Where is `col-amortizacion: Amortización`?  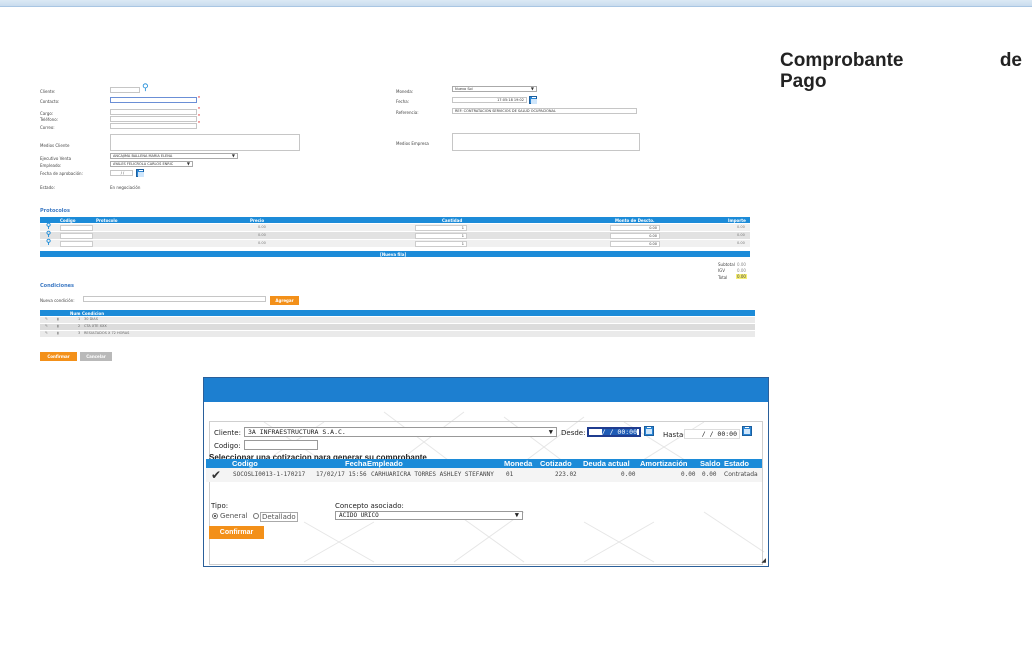
col-amortizacion: Amortización is located at coordinates (664, 463).